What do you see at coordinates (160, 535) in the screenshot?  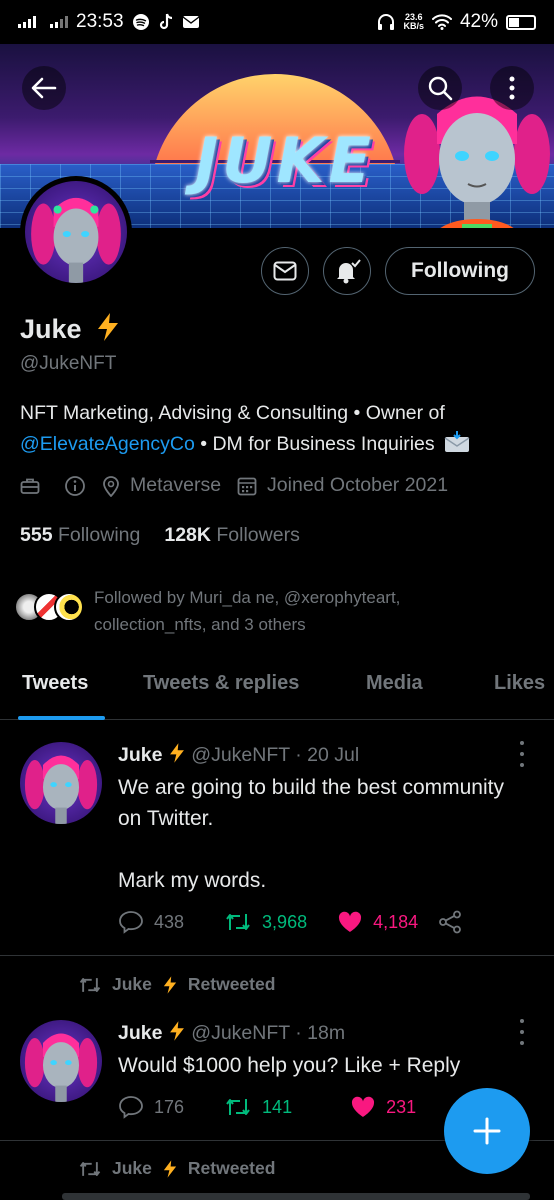 I see `profile-stats: 555 Following 128K Followers` at bounding box center [160, 535].